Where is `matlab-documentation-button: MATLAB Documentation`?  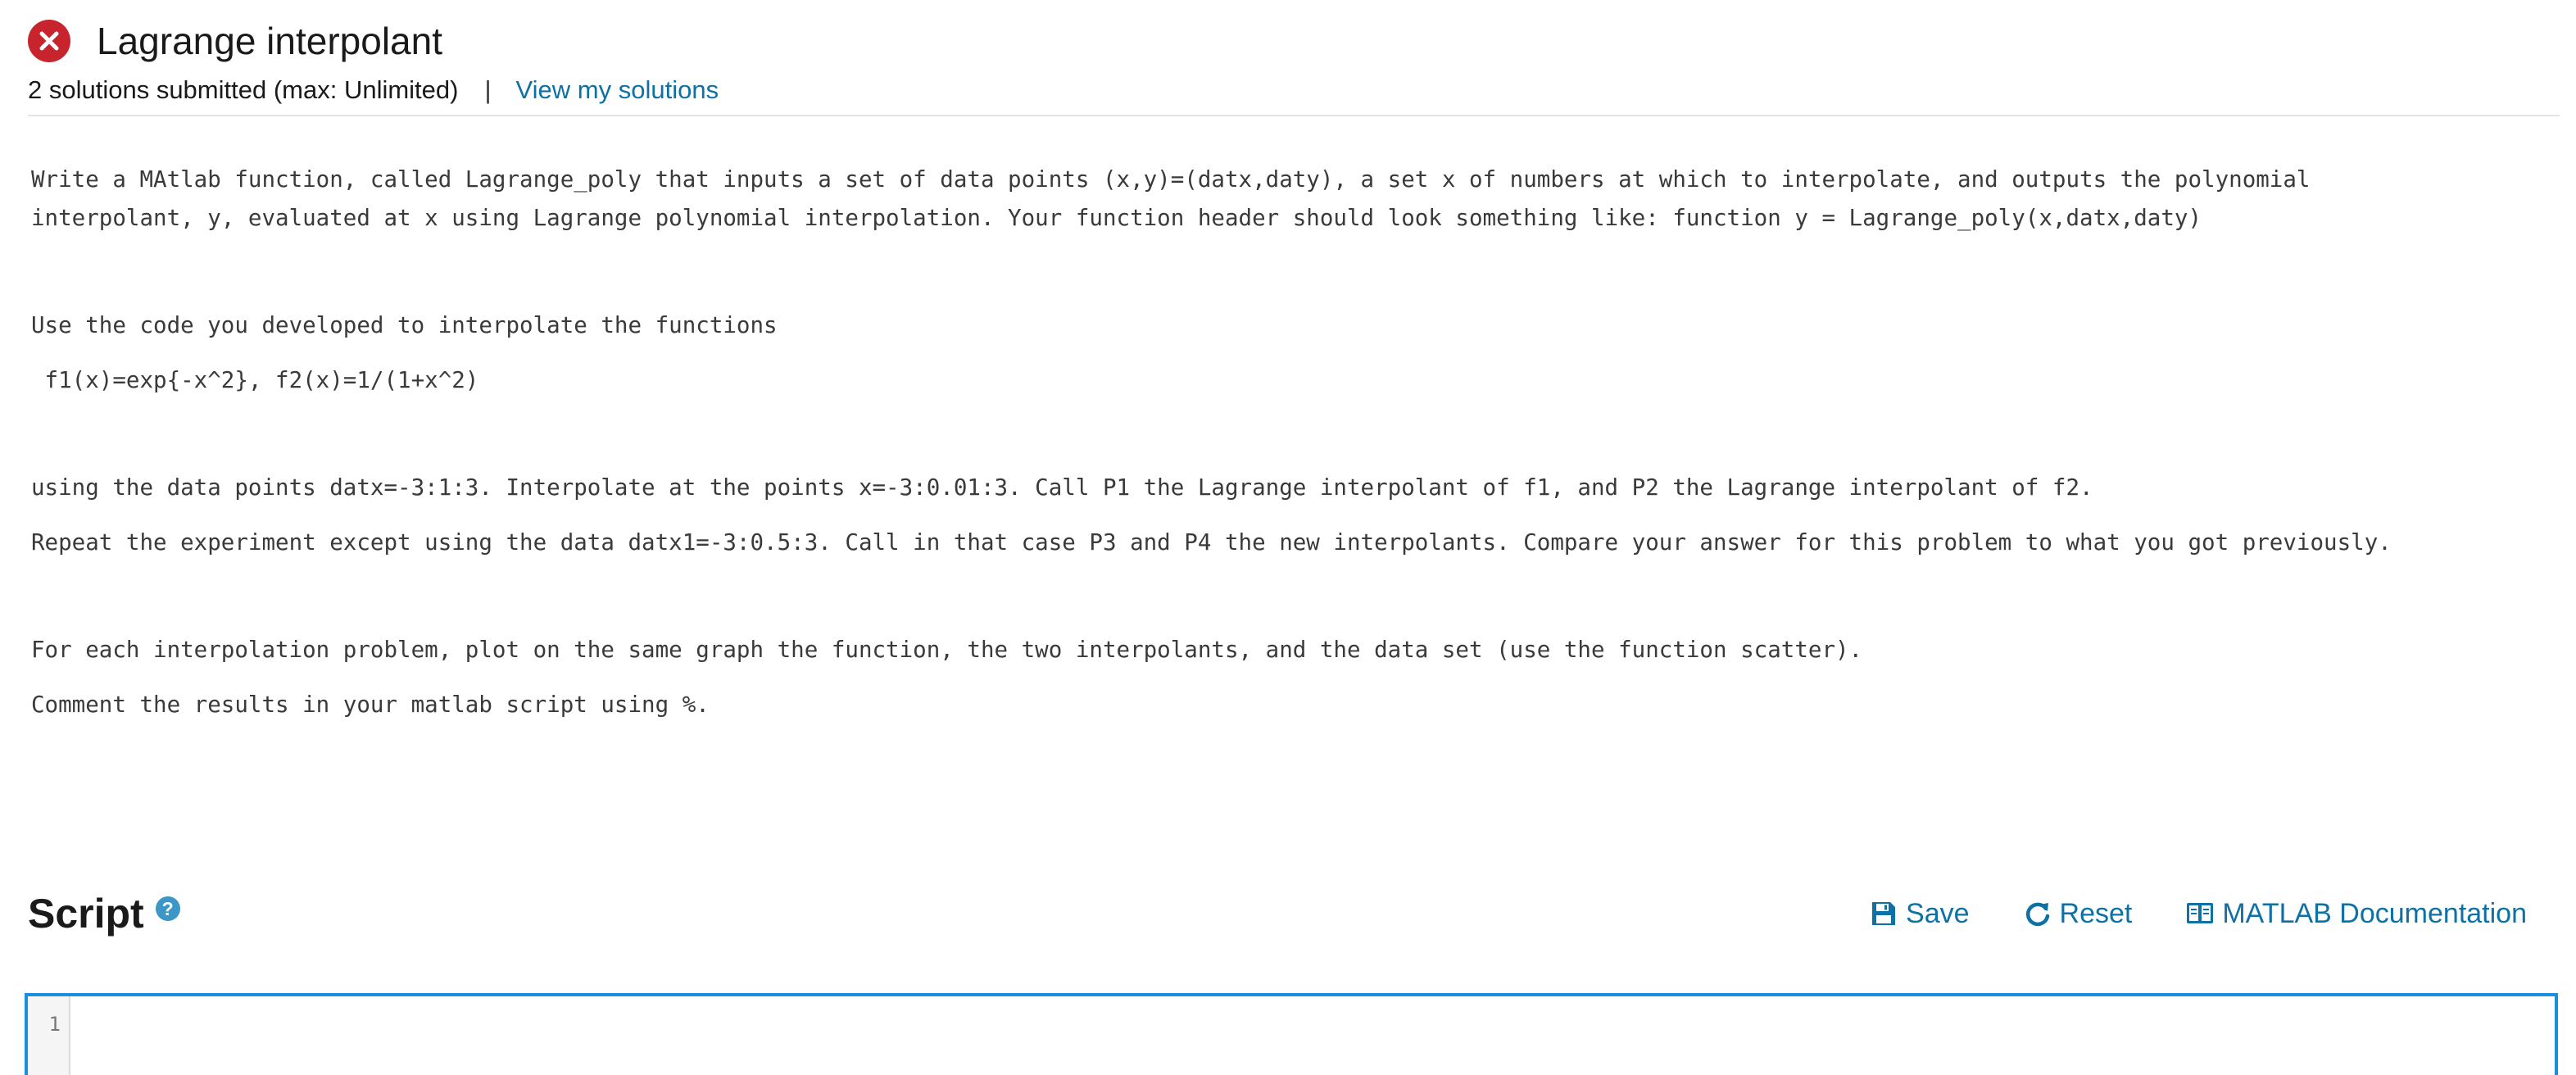 matlab-documentation-button: MATLAB Documentation is located at coordinates (2356, 914).